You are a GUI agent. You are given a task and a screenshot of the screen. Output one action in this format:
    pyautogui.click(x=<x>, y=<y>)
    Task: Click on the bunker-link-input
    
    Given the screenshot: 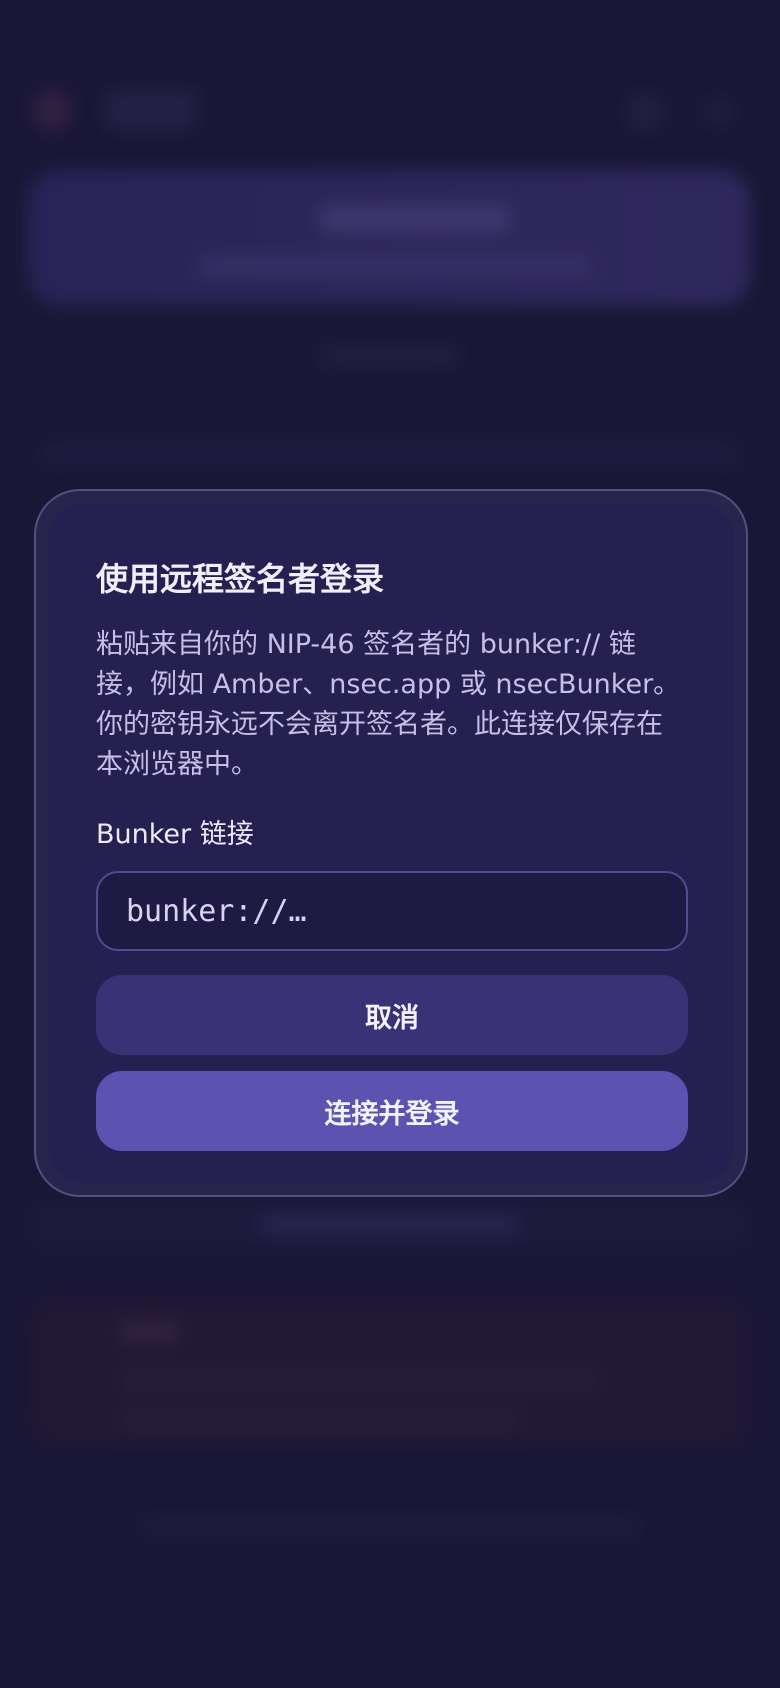 What is the action you would take?
    pyautogui.click(x=392, y=911)
    